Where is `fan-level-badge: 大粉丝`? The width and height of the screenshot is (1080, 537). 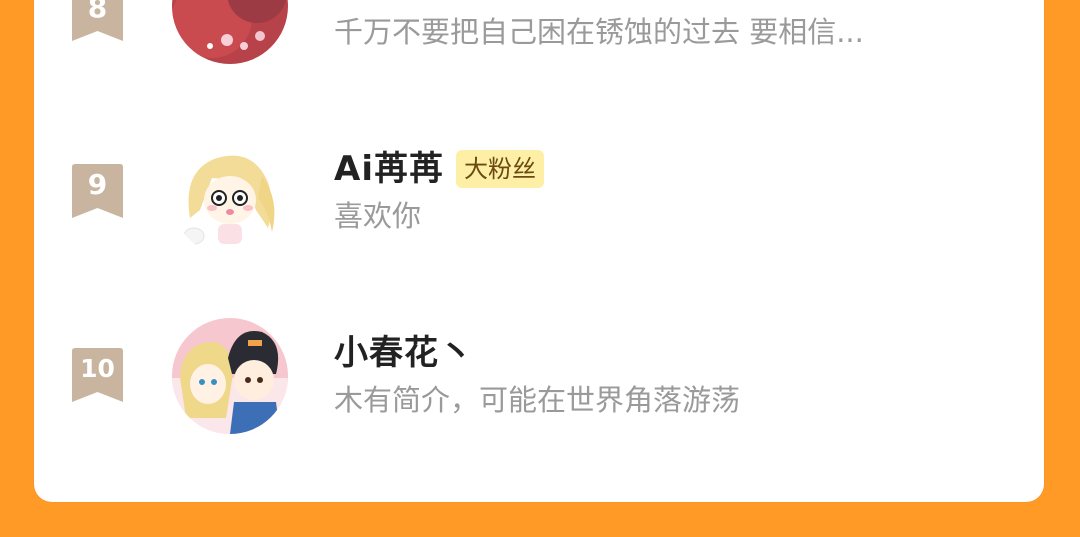
fan-level-badge: 大粉丝 is located at coordinates (499, 169).